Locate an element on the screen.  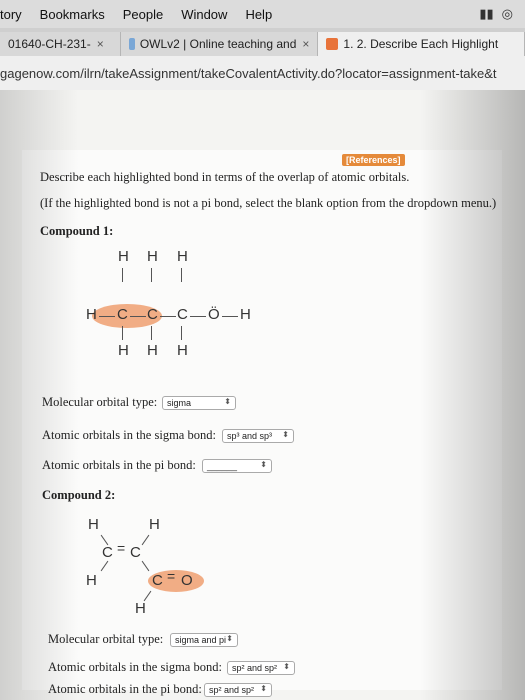
compound1-pi-label: Atomic orbitals in the pi bond: is located at coordinates (119, 465).